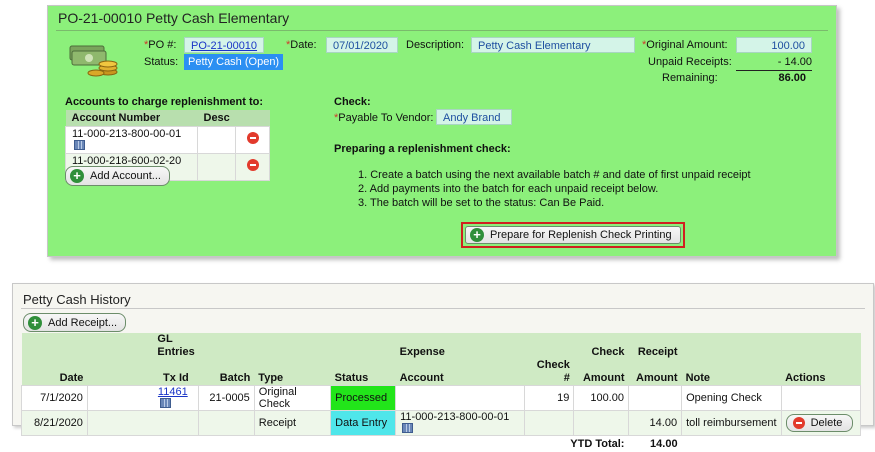 The width and height of the screenshot is (875, 452). What do you see at coordinates (174, 18) in the screenshot?
I see `po-title: PO-21-00010 Petty Cash Elementary` at bounding box center [174, 18].